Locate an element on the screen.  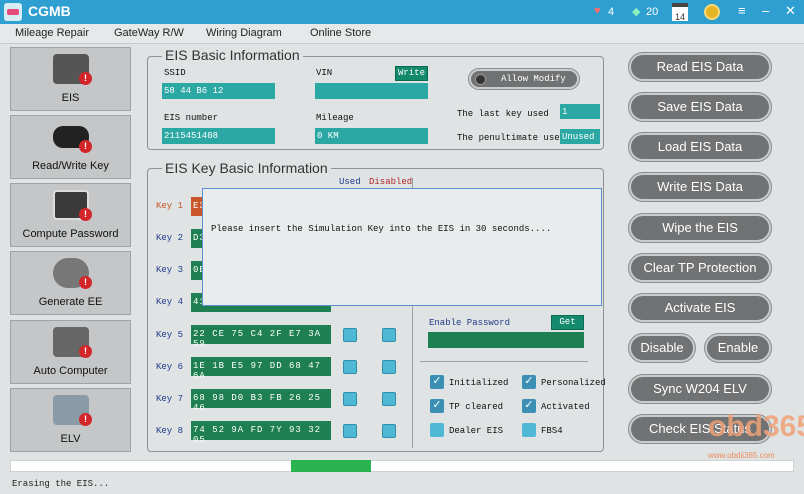
minimize-icon: – is located at coordinates (765, 10).